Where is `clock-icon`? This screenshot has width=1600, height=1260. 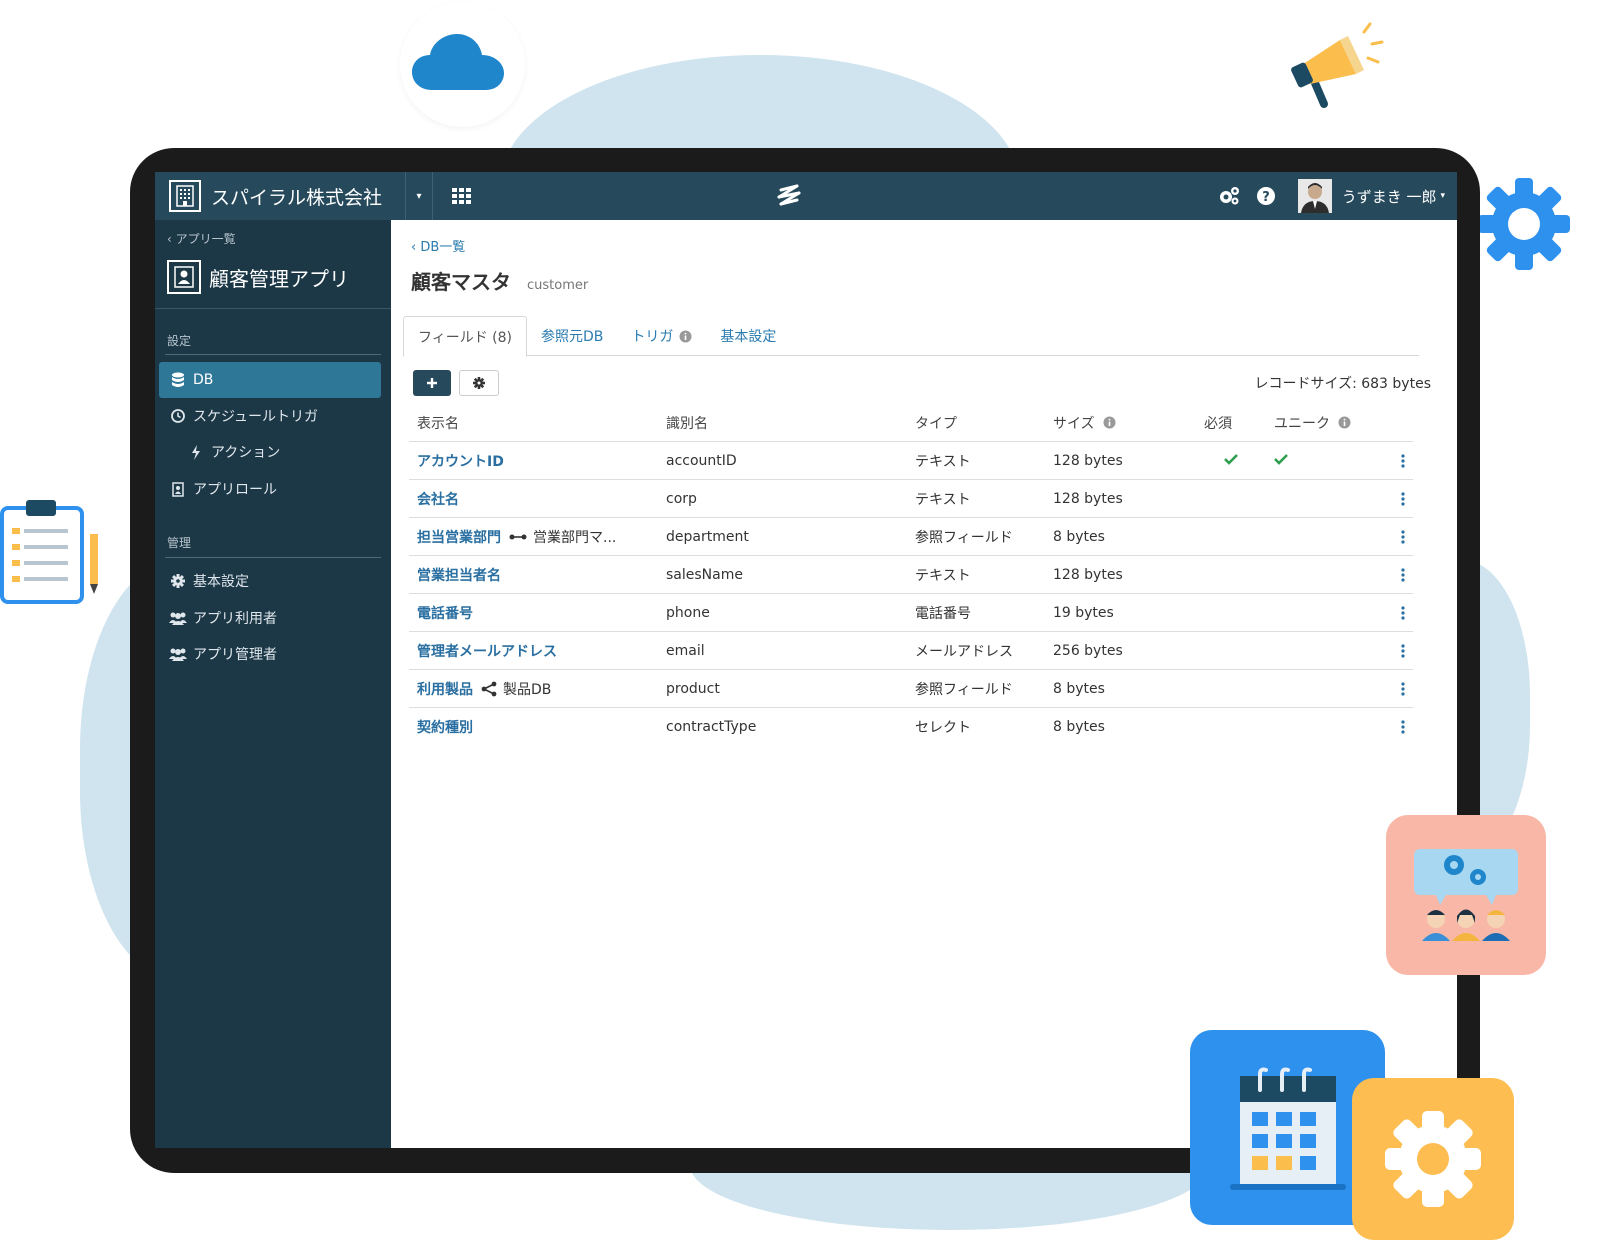
clock-icon is located at coordinates (178, 416).